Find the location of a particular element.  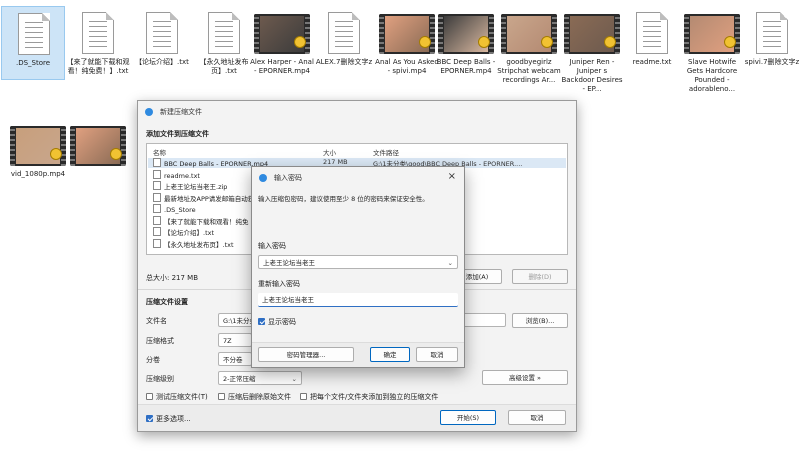

list-item: 【来了就能下载和观看！纯免 is located at coordinates (201, 220).